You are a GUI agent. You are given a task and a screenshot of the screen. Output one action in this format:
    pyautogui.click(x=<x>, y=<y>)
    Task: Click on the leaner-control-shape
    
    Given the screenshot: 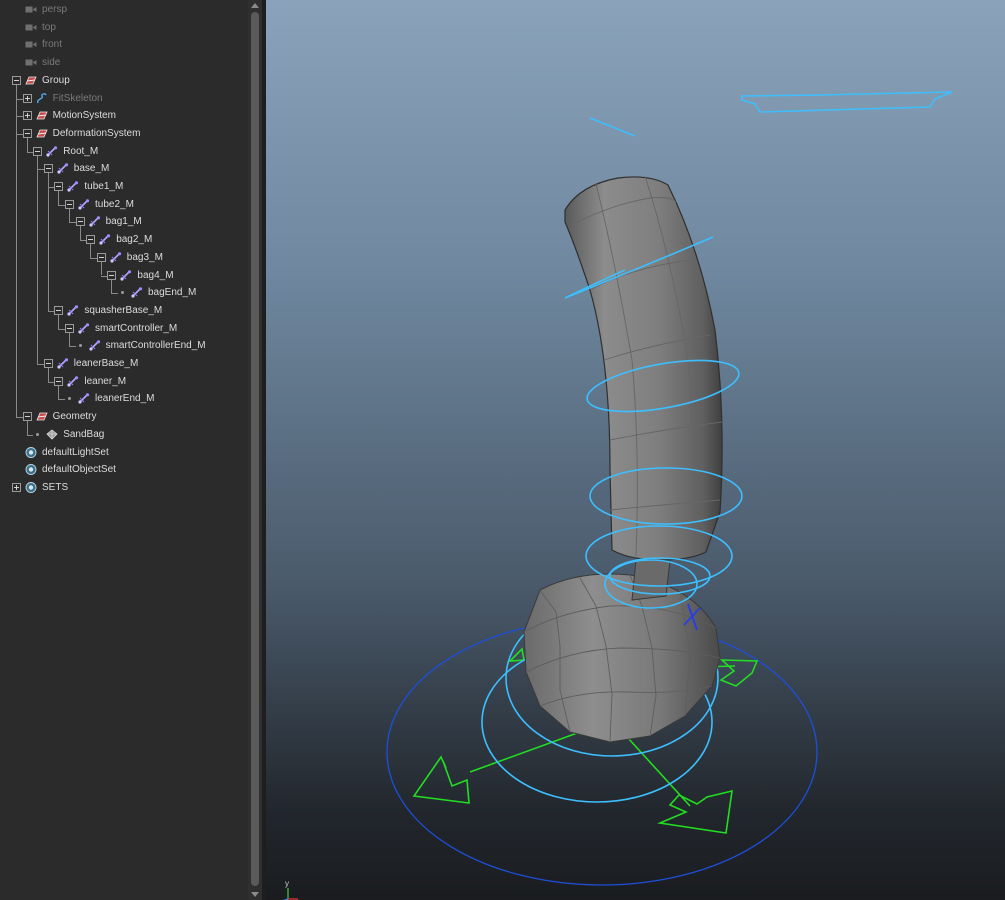 What is the action you would take?
    pyautogui.click(x=847, y=102)
    